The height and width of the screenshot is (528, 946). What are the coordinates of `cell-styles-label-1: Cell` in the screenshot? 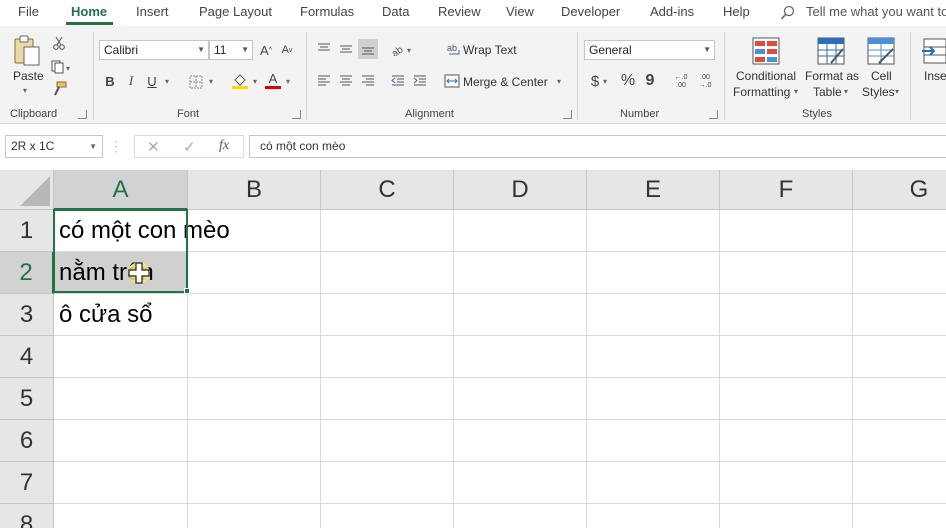 It's located at (881, 76).